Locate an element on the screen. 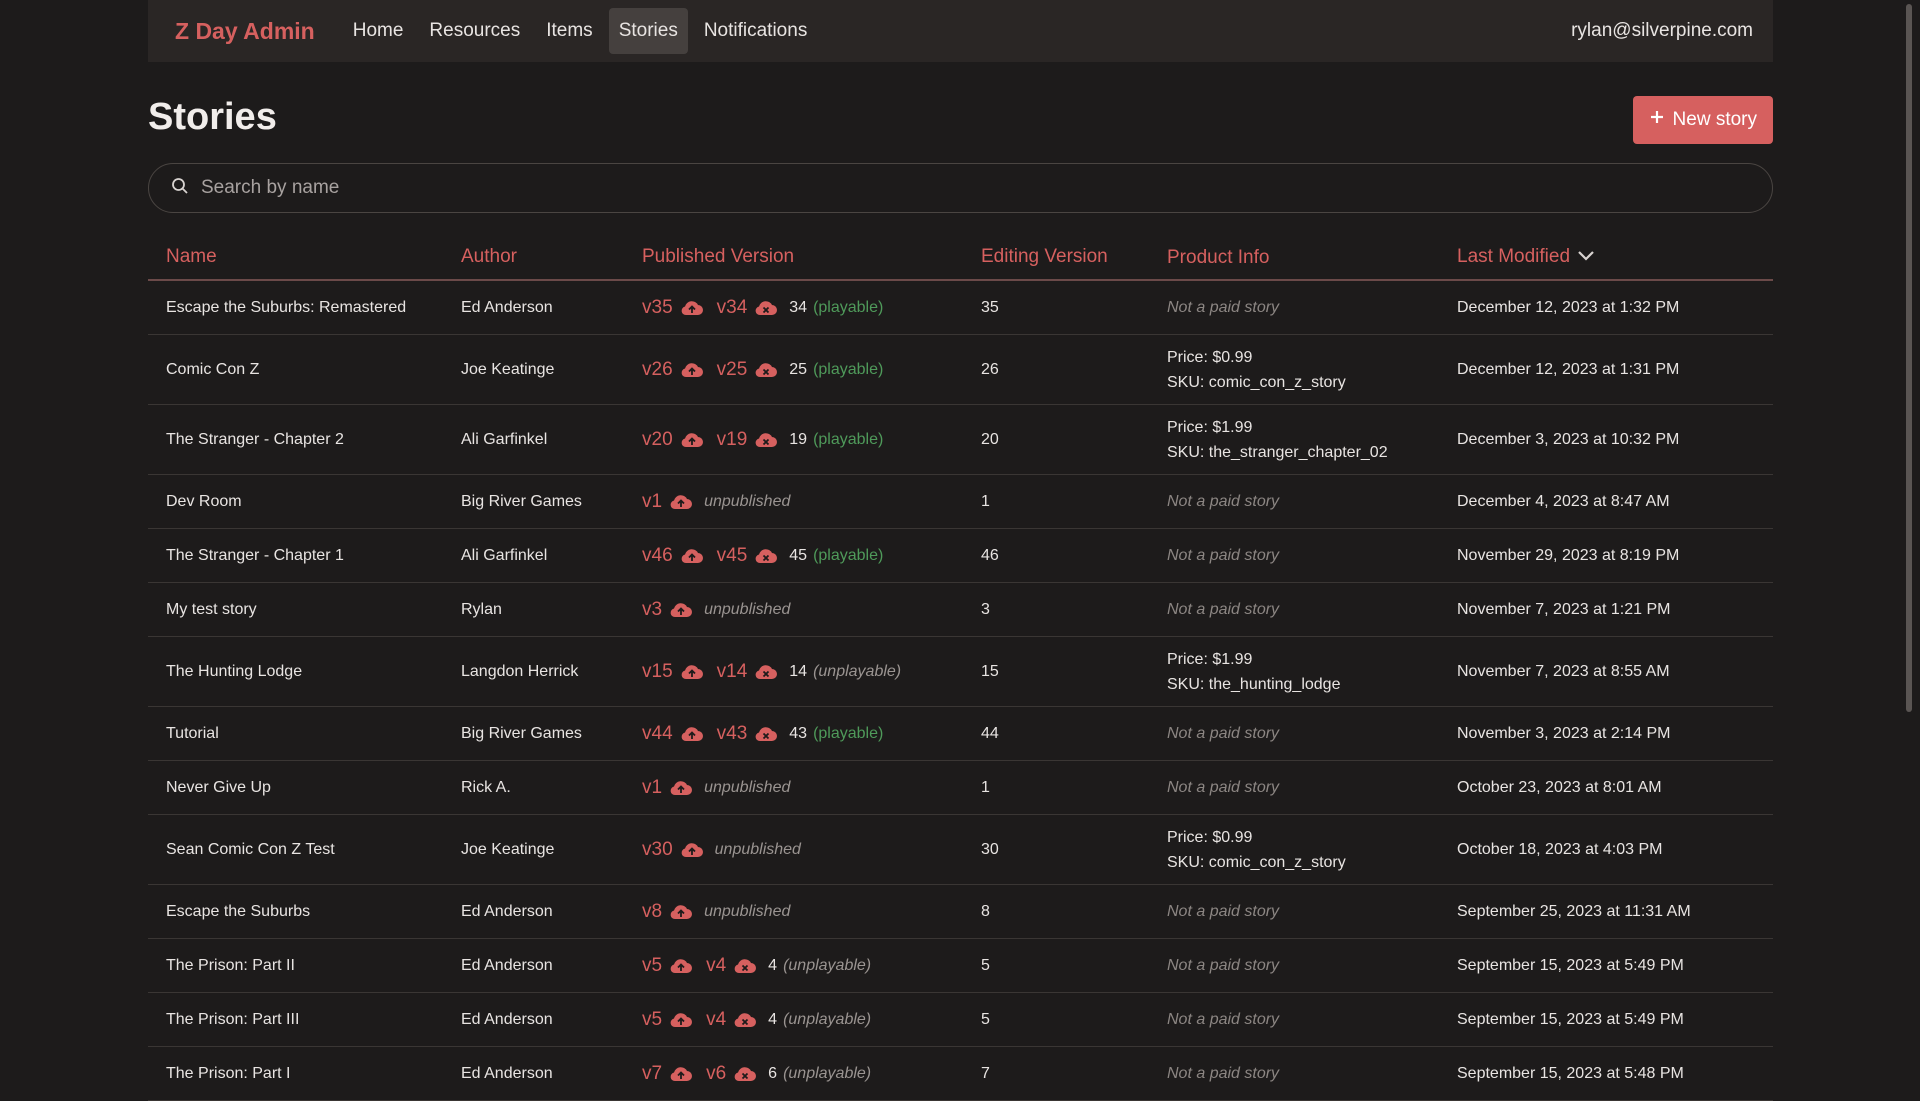 The height and width of the screenshot is (1101, 1920). version-number: 25 is located at coordinates (798, 369).